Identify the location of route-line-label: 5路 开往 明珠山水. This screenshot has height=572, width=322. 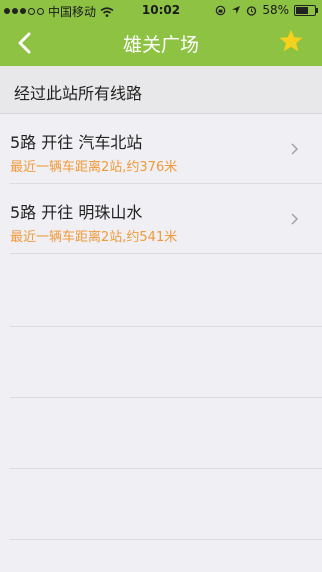
(76, 212).